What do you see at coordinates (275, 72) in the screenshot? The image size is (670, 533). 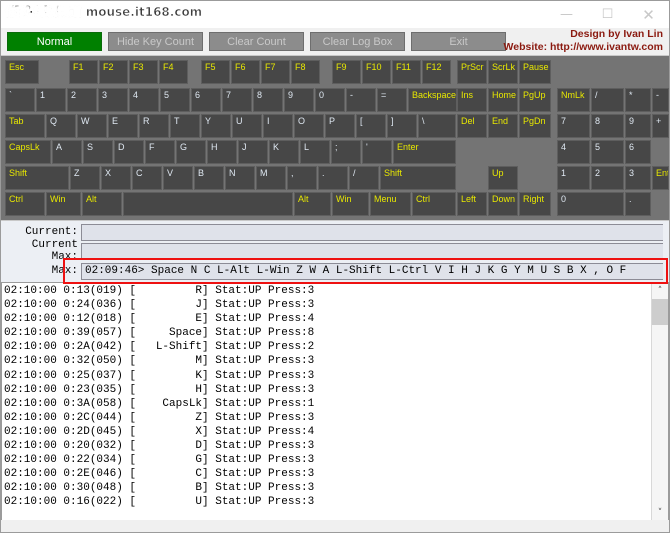 I see `key-F7: F7` at bounding box center [275, 72].